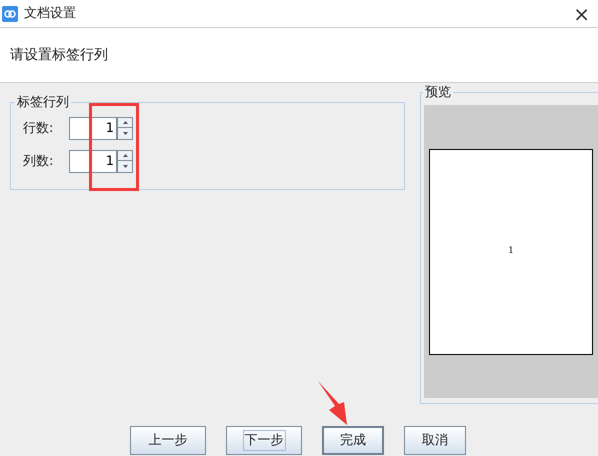 Image resolution: width=598 pixels, height=456 pixels. I want to click on window-title: 文档设置, so click(50, 13).